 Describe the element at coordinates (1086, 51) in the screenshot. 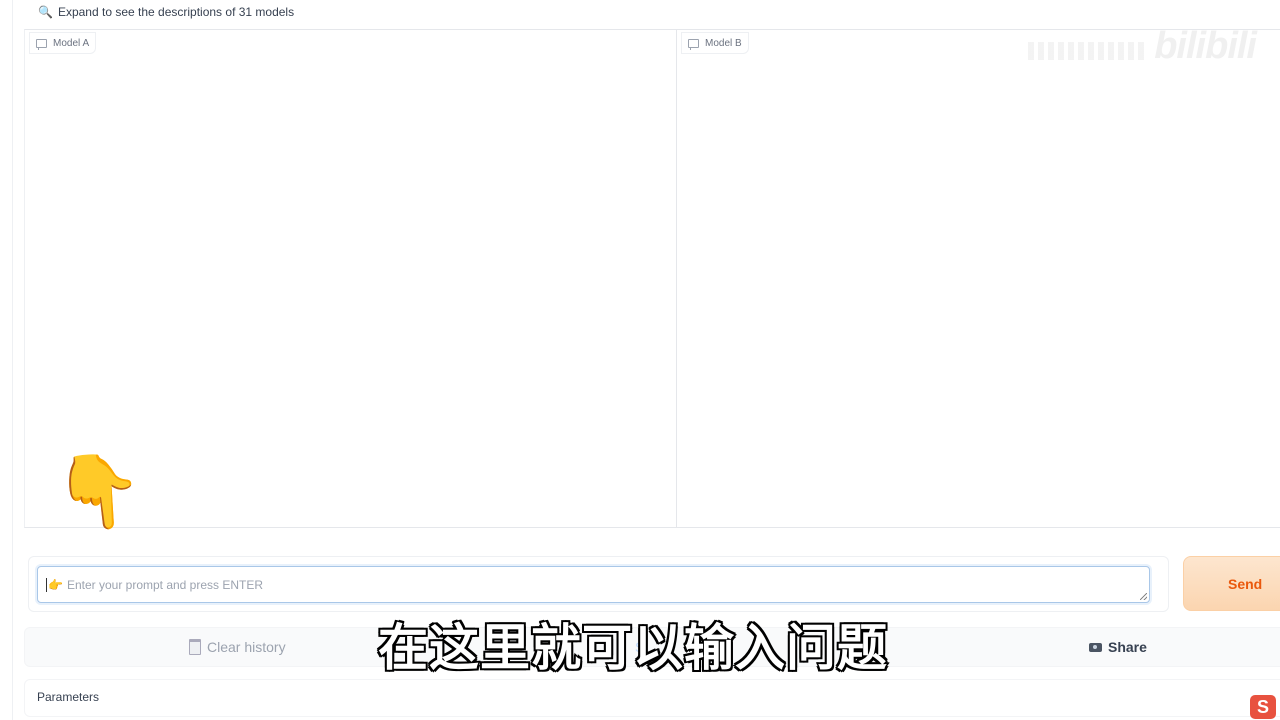

I see `watermark-scribble` at that location.